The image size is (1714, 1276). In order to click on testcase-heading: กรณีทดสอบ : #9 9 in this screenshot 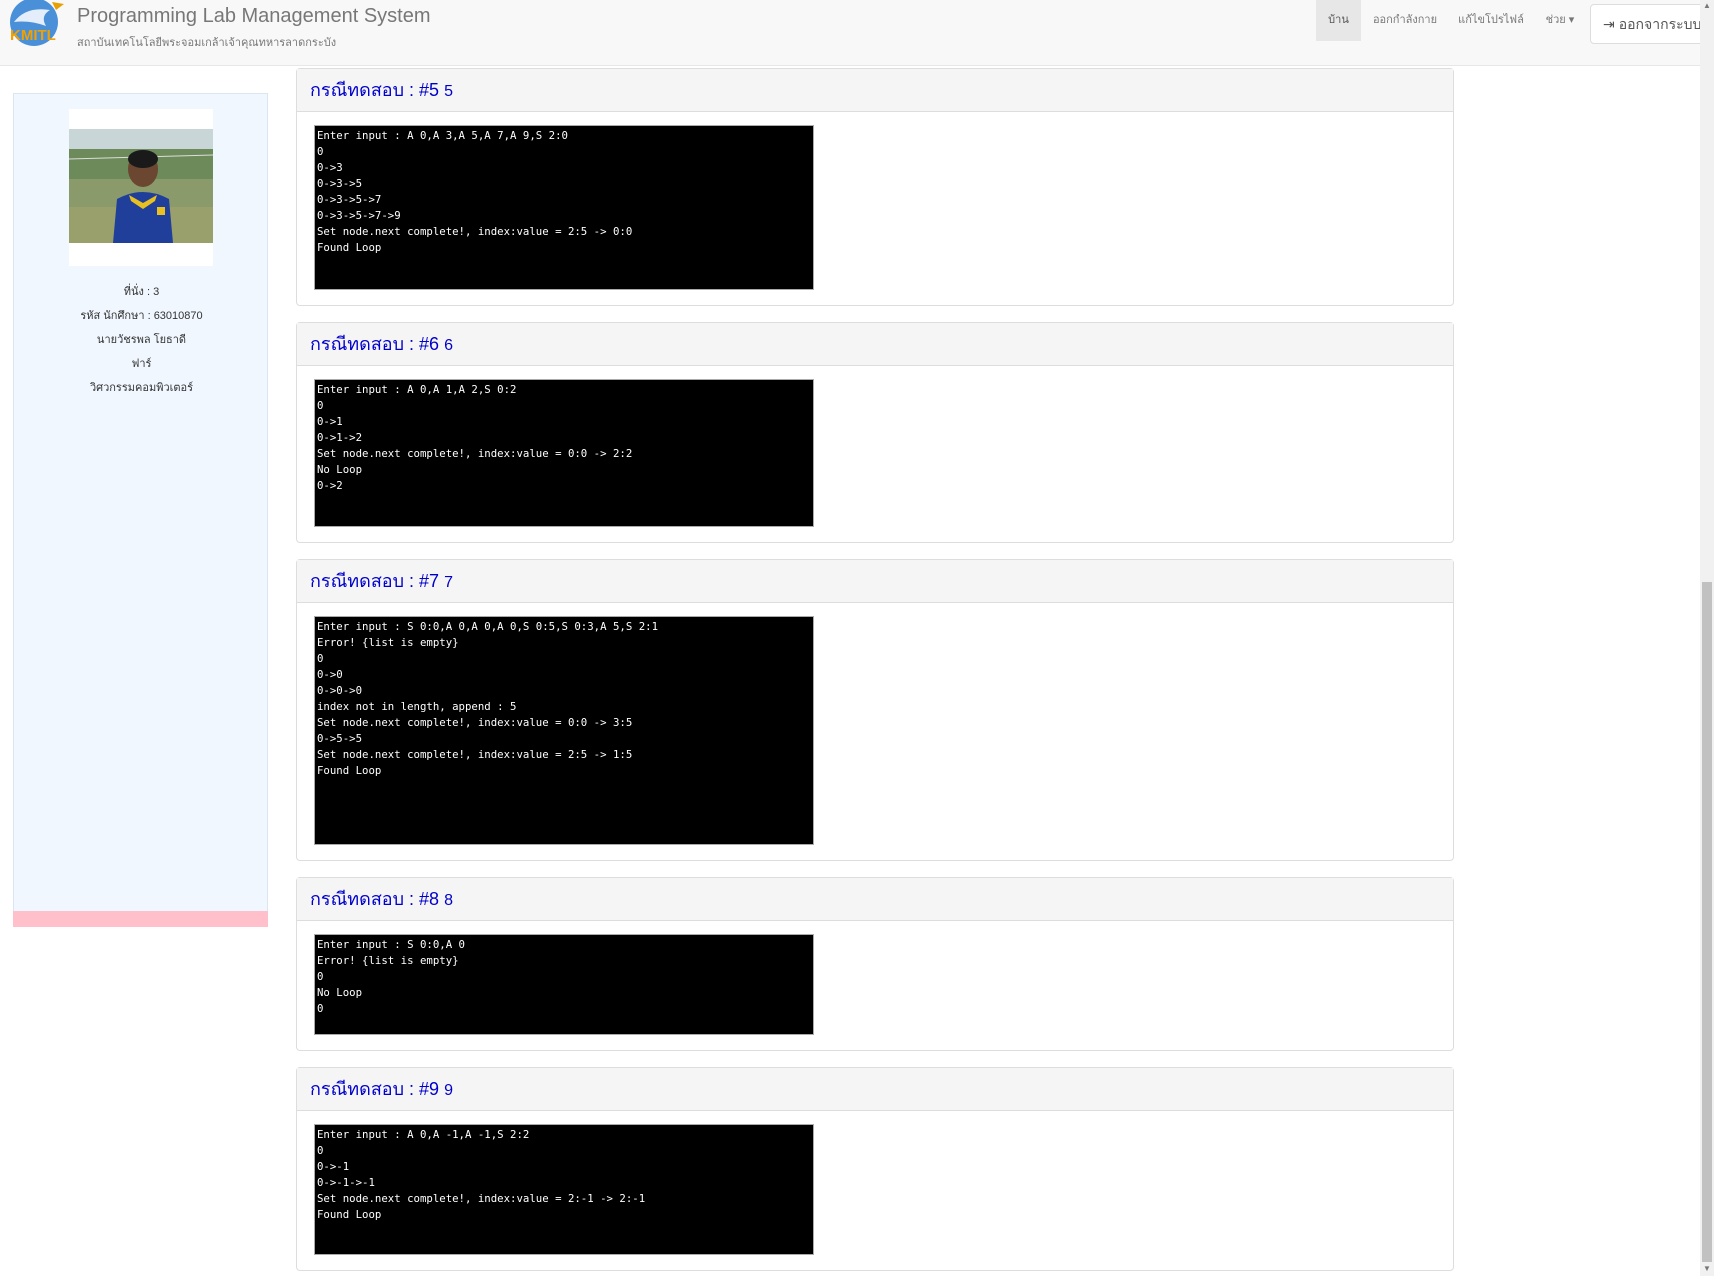, I will do `click(875, 1089)`.